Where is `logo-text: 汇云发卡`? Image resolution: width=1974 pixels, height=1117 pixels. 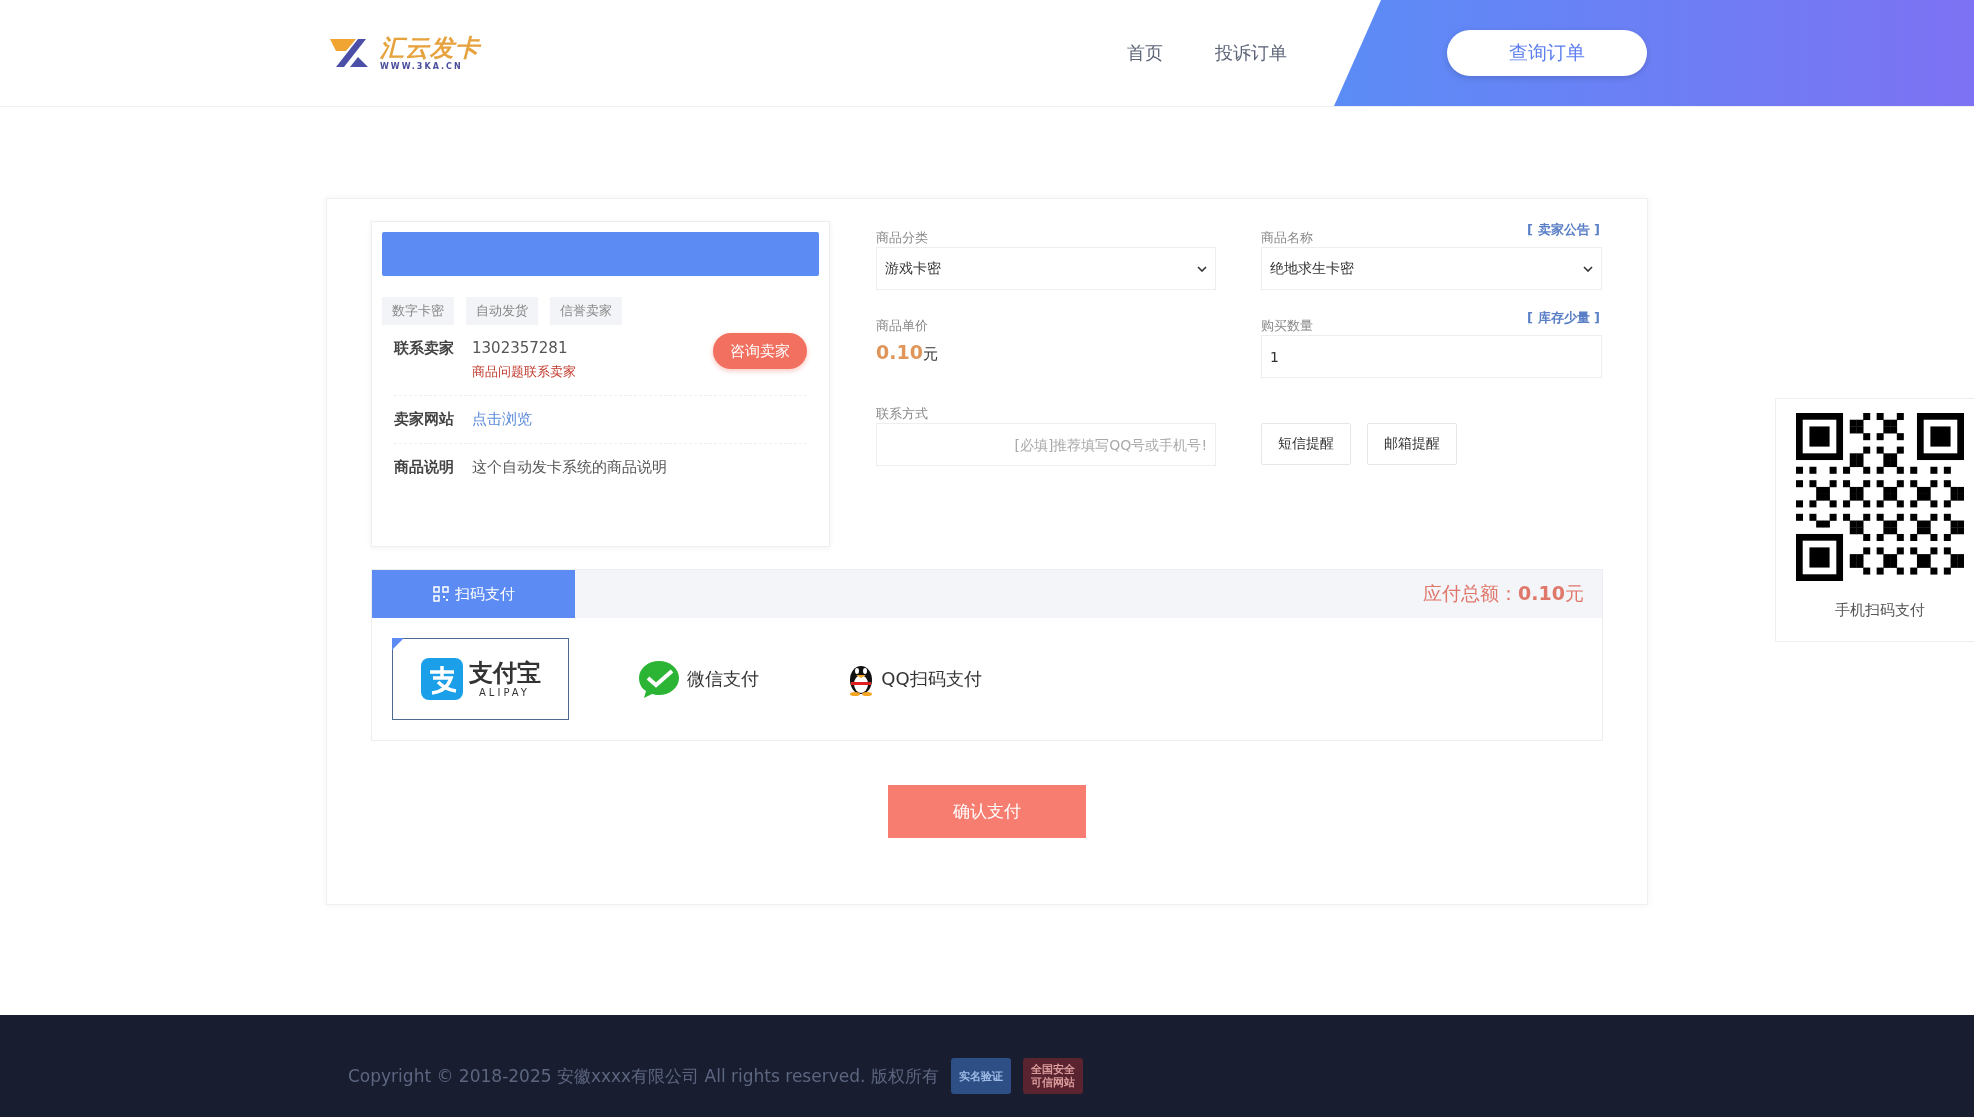
logo-text: 汇云发卡 is located at coordinates (430, 47).